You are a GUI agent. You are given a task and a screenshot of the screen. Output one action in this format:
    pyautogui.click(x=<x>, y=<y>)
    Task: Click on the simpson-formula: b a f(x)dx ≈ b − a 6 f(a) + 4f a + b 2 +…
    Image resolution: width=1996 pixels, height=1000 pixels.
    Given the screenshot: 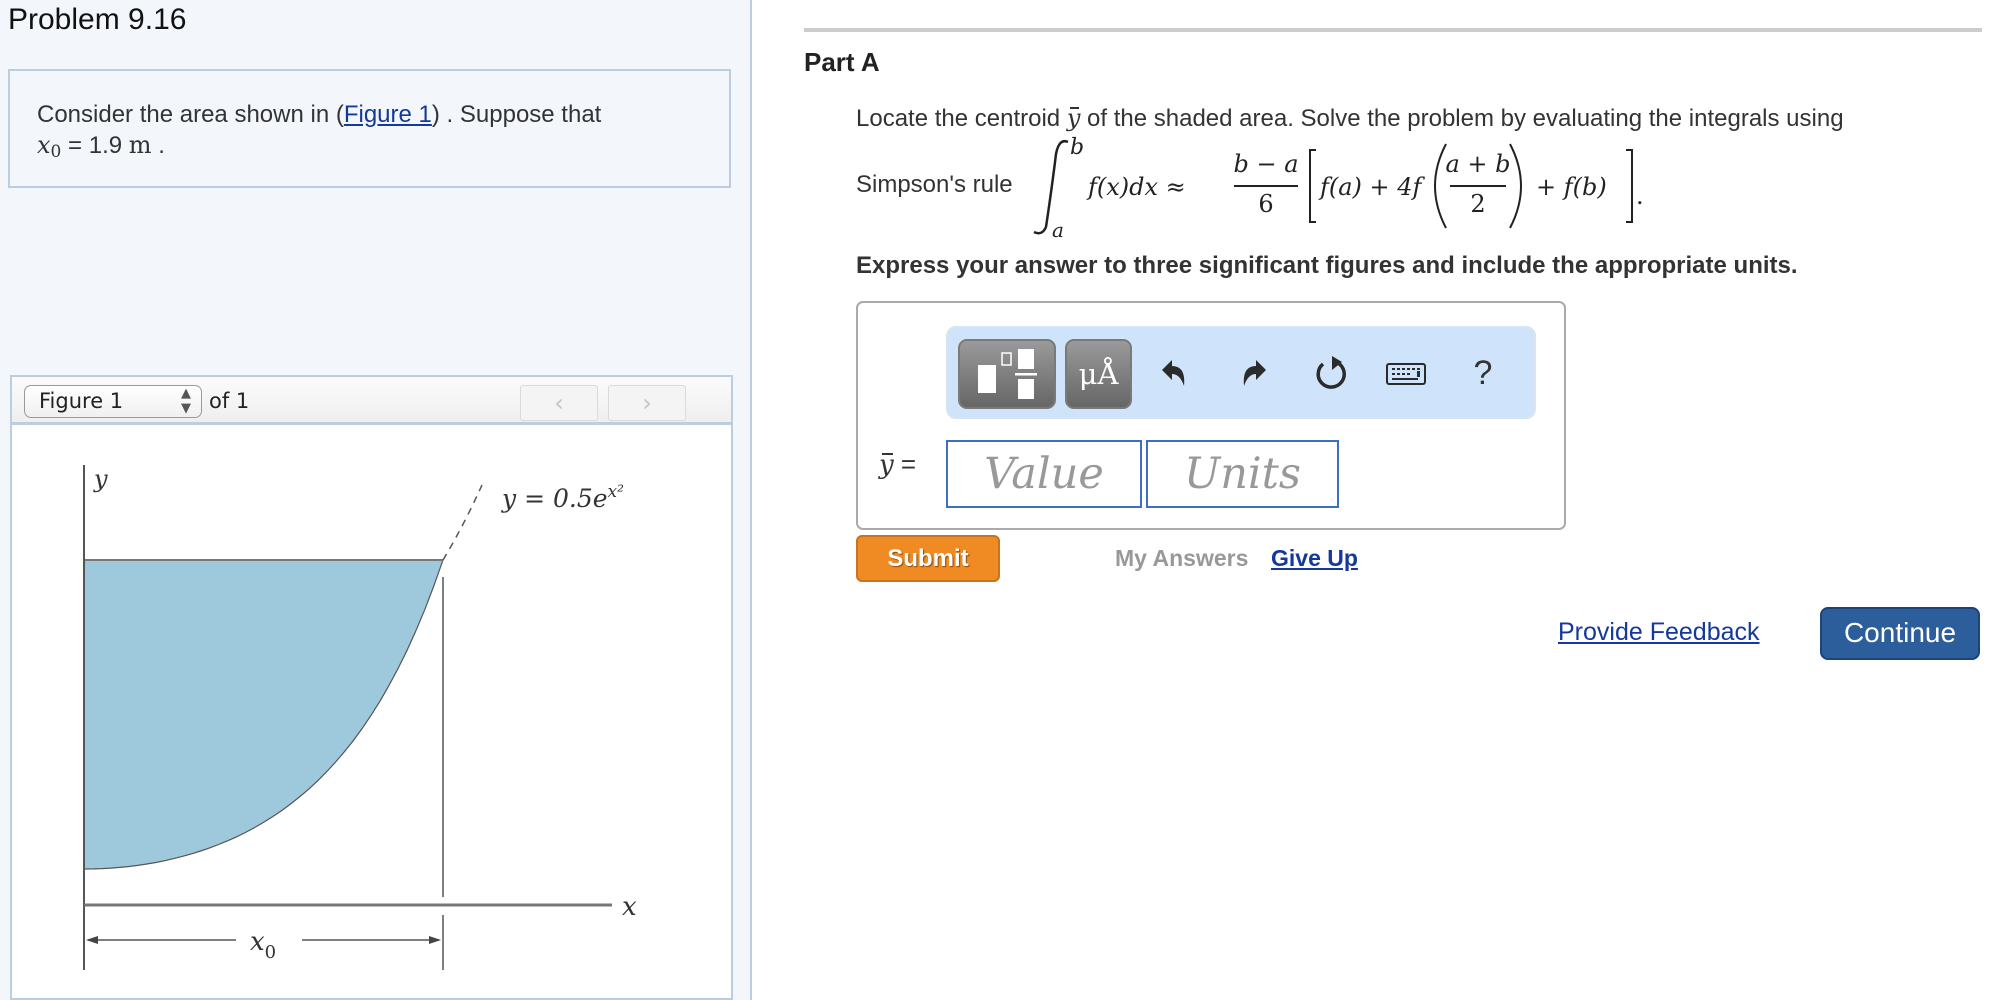 What is the action you would take?
    pyautogui.click(x=1338, y=188)
    